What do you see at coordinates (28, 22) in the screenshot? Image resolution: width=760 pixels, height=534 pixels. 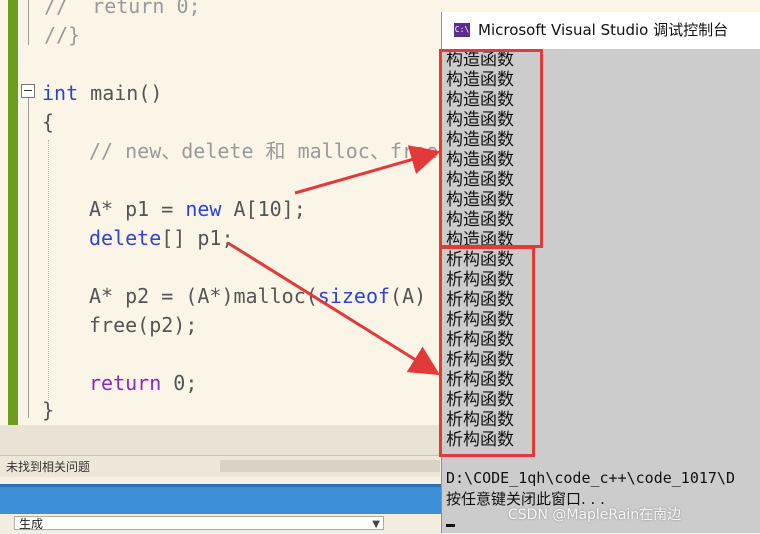 I see `outline-line-top` at bounding box center [28, 22].